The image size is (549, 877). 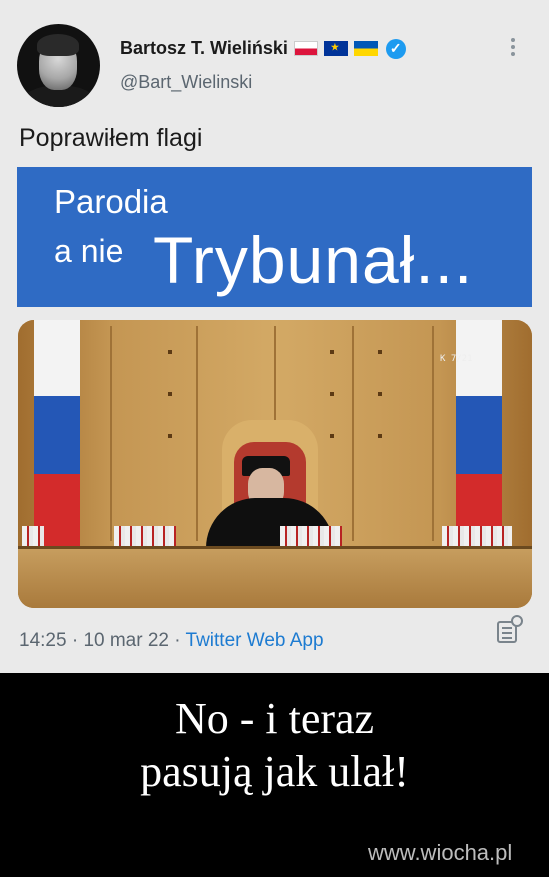 What do you see at coordinates (305, 48) in the screenshot?
I see `pl-flag-icon` at bounding box center [305, 48].